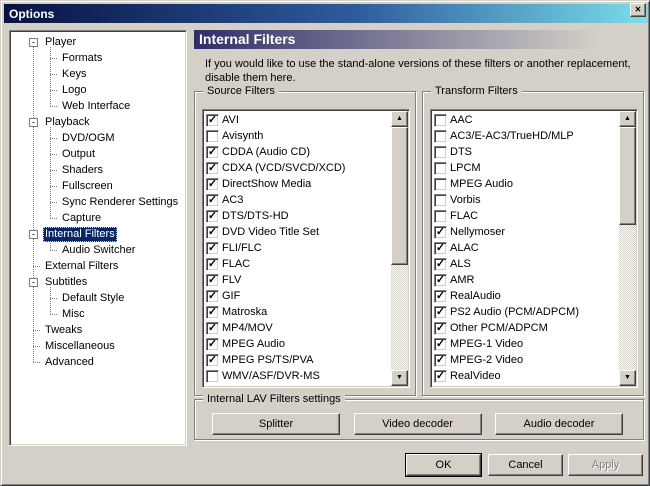 This screenshot has width=650, height=486. What do you see at coordinates (297, 248) in the screenshot?
I see `filter-item-fli-flc: ✓ FLI/FLC` at bounding box center [297, 248].